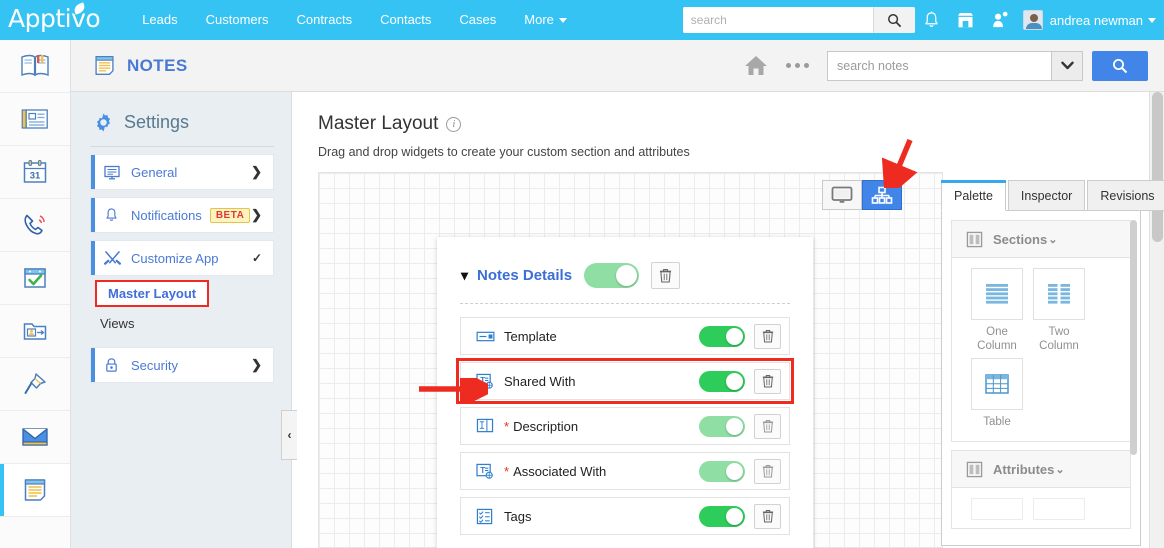  Describe the element at coordinates (1060, 469) in the screenshot. I see `chevron-down-icon: ⌄` at that location.